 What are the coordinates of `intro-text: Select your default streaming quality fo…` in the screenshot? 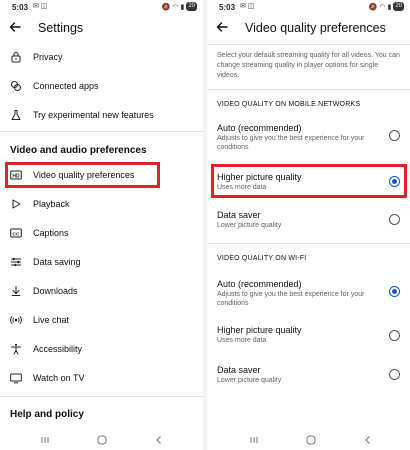 It's located at (308, 65).